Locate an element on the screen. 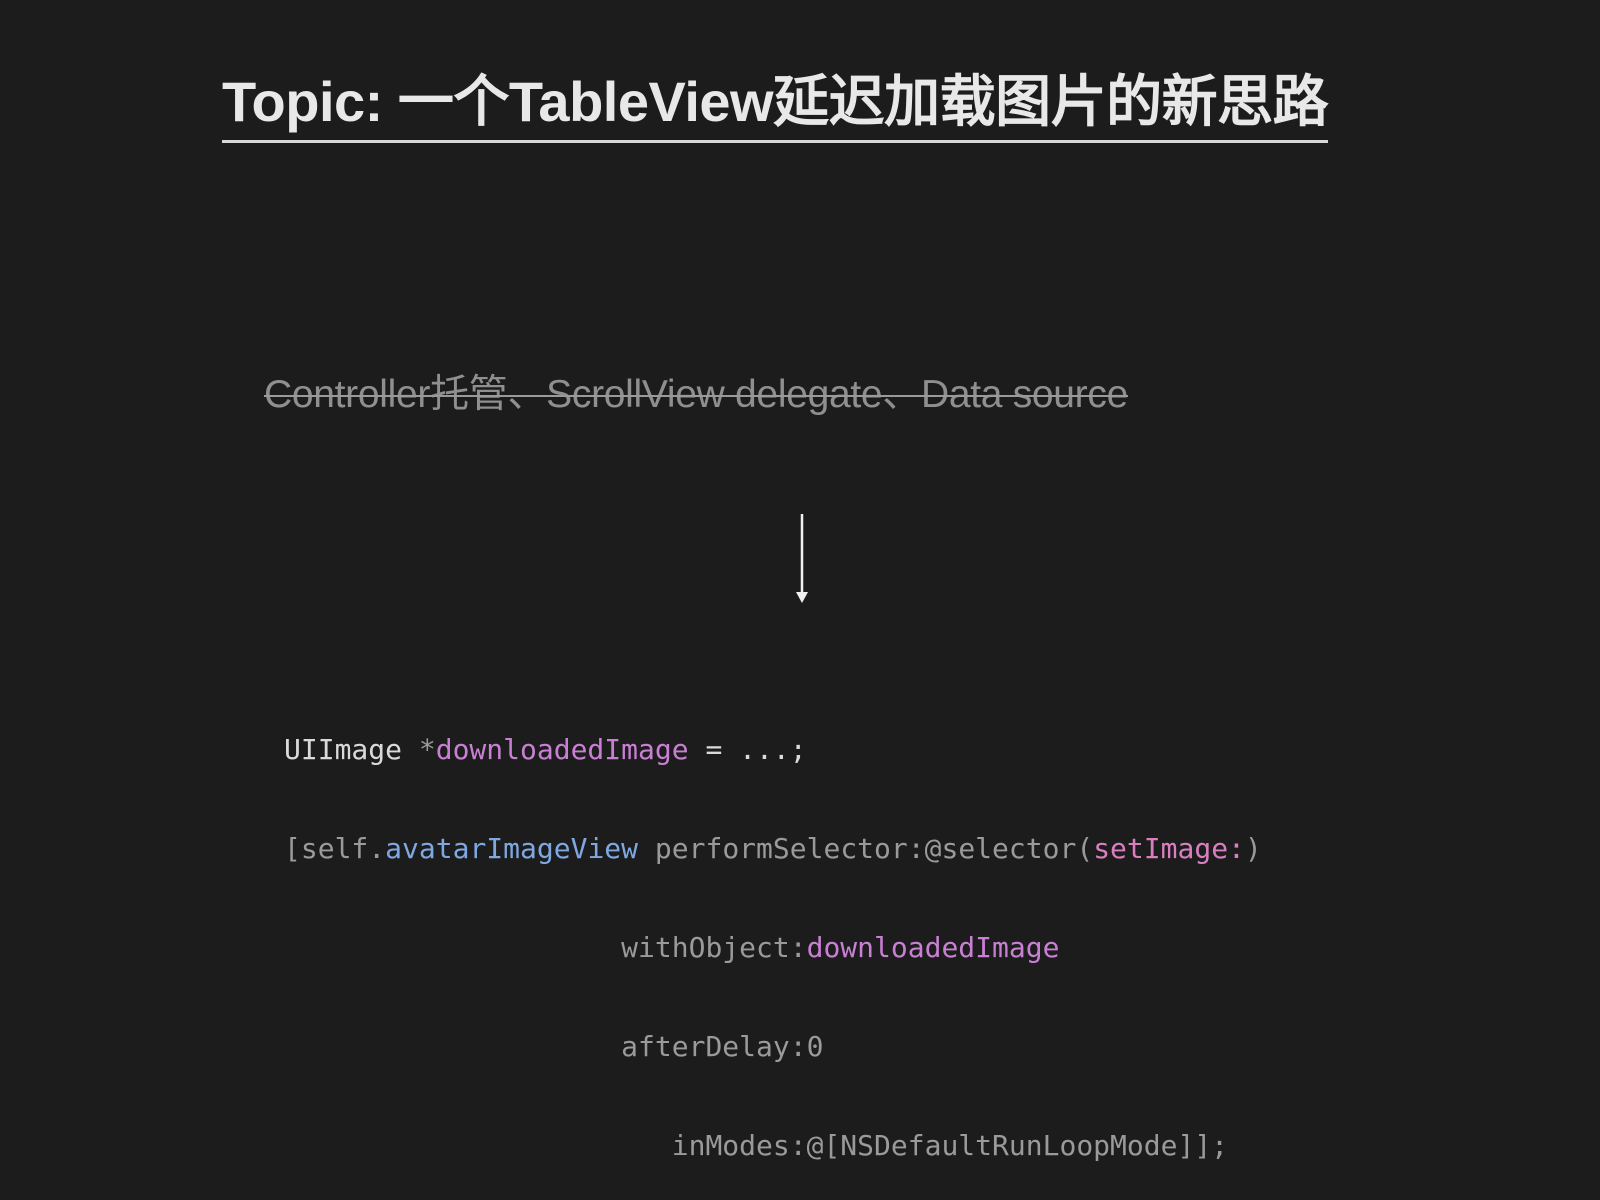  code-token: [self. is located at coordinates (335, 848).